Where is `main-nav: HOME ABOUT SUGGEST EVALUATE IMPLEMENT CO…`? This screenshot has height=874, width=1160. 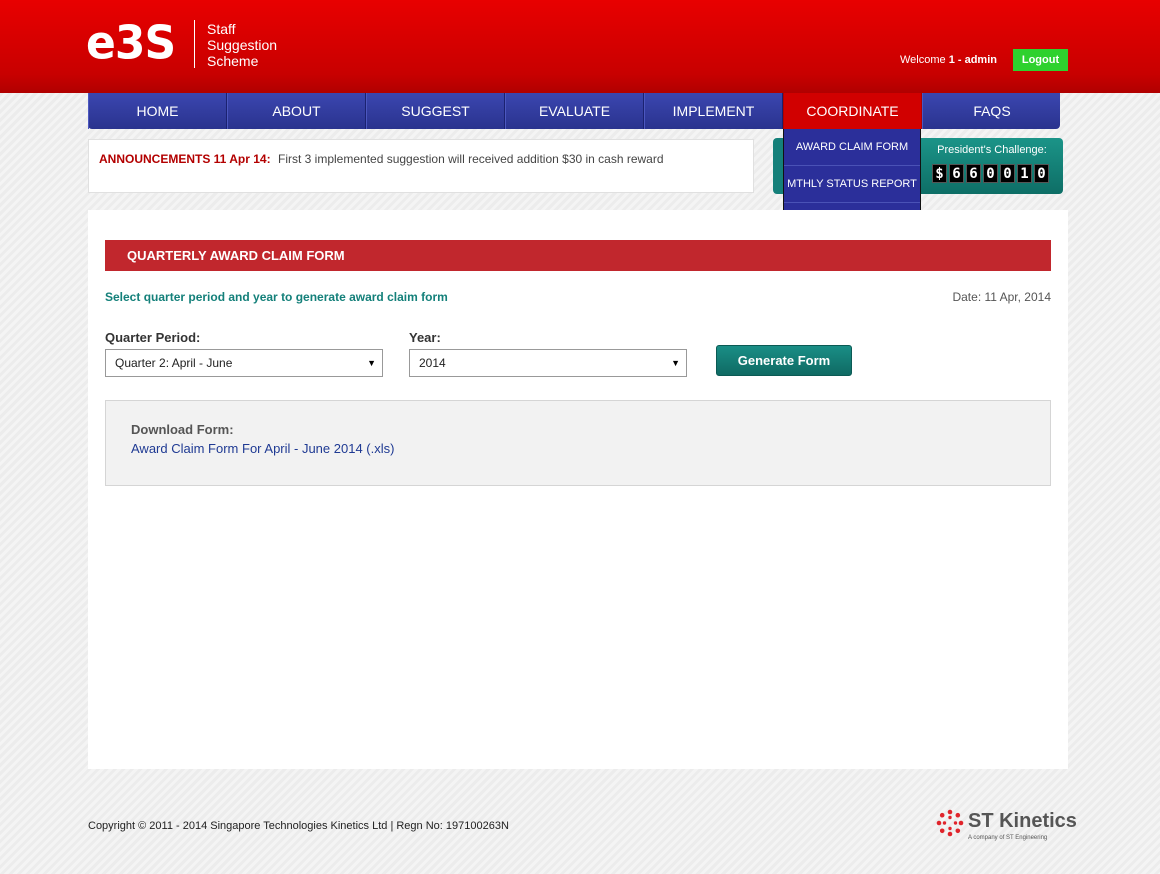
main-nav: HOME ABOUT SUGGEST EVALUATE IMPLEMENT CO… is located at coordinates (574, 111).